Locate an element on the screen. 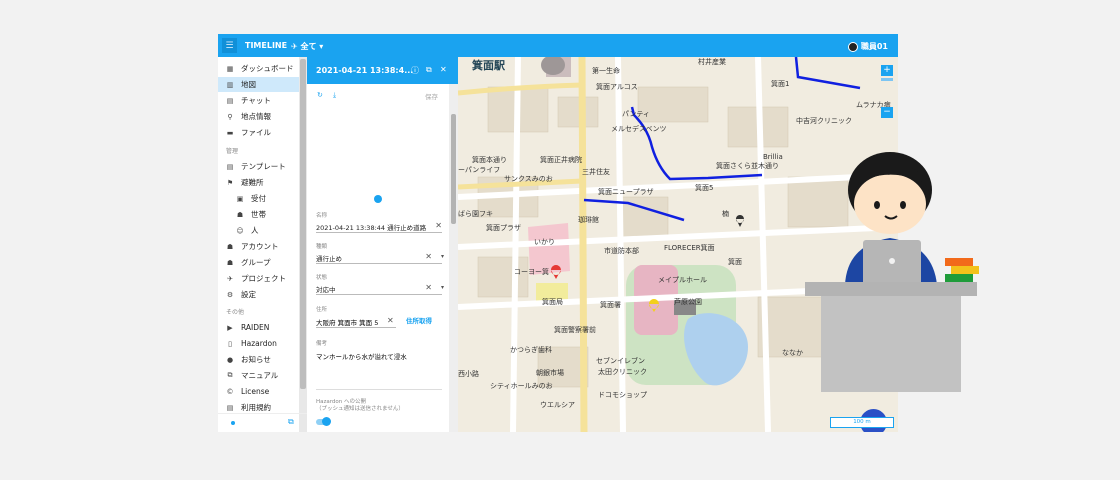  sidebar-scroll-thumb is located at coordinates (303, 224).